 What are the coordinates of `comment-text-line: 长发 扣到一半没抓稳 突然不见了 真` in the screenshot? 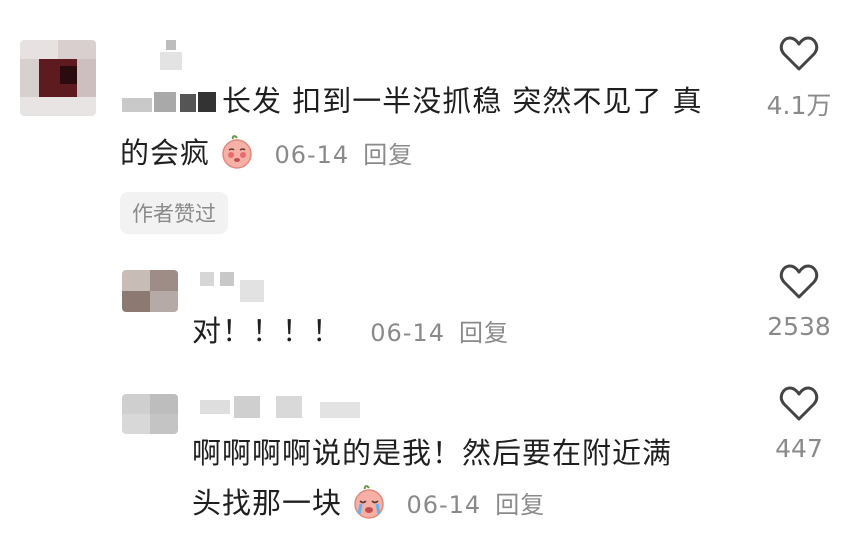 It's located at (462, 101).